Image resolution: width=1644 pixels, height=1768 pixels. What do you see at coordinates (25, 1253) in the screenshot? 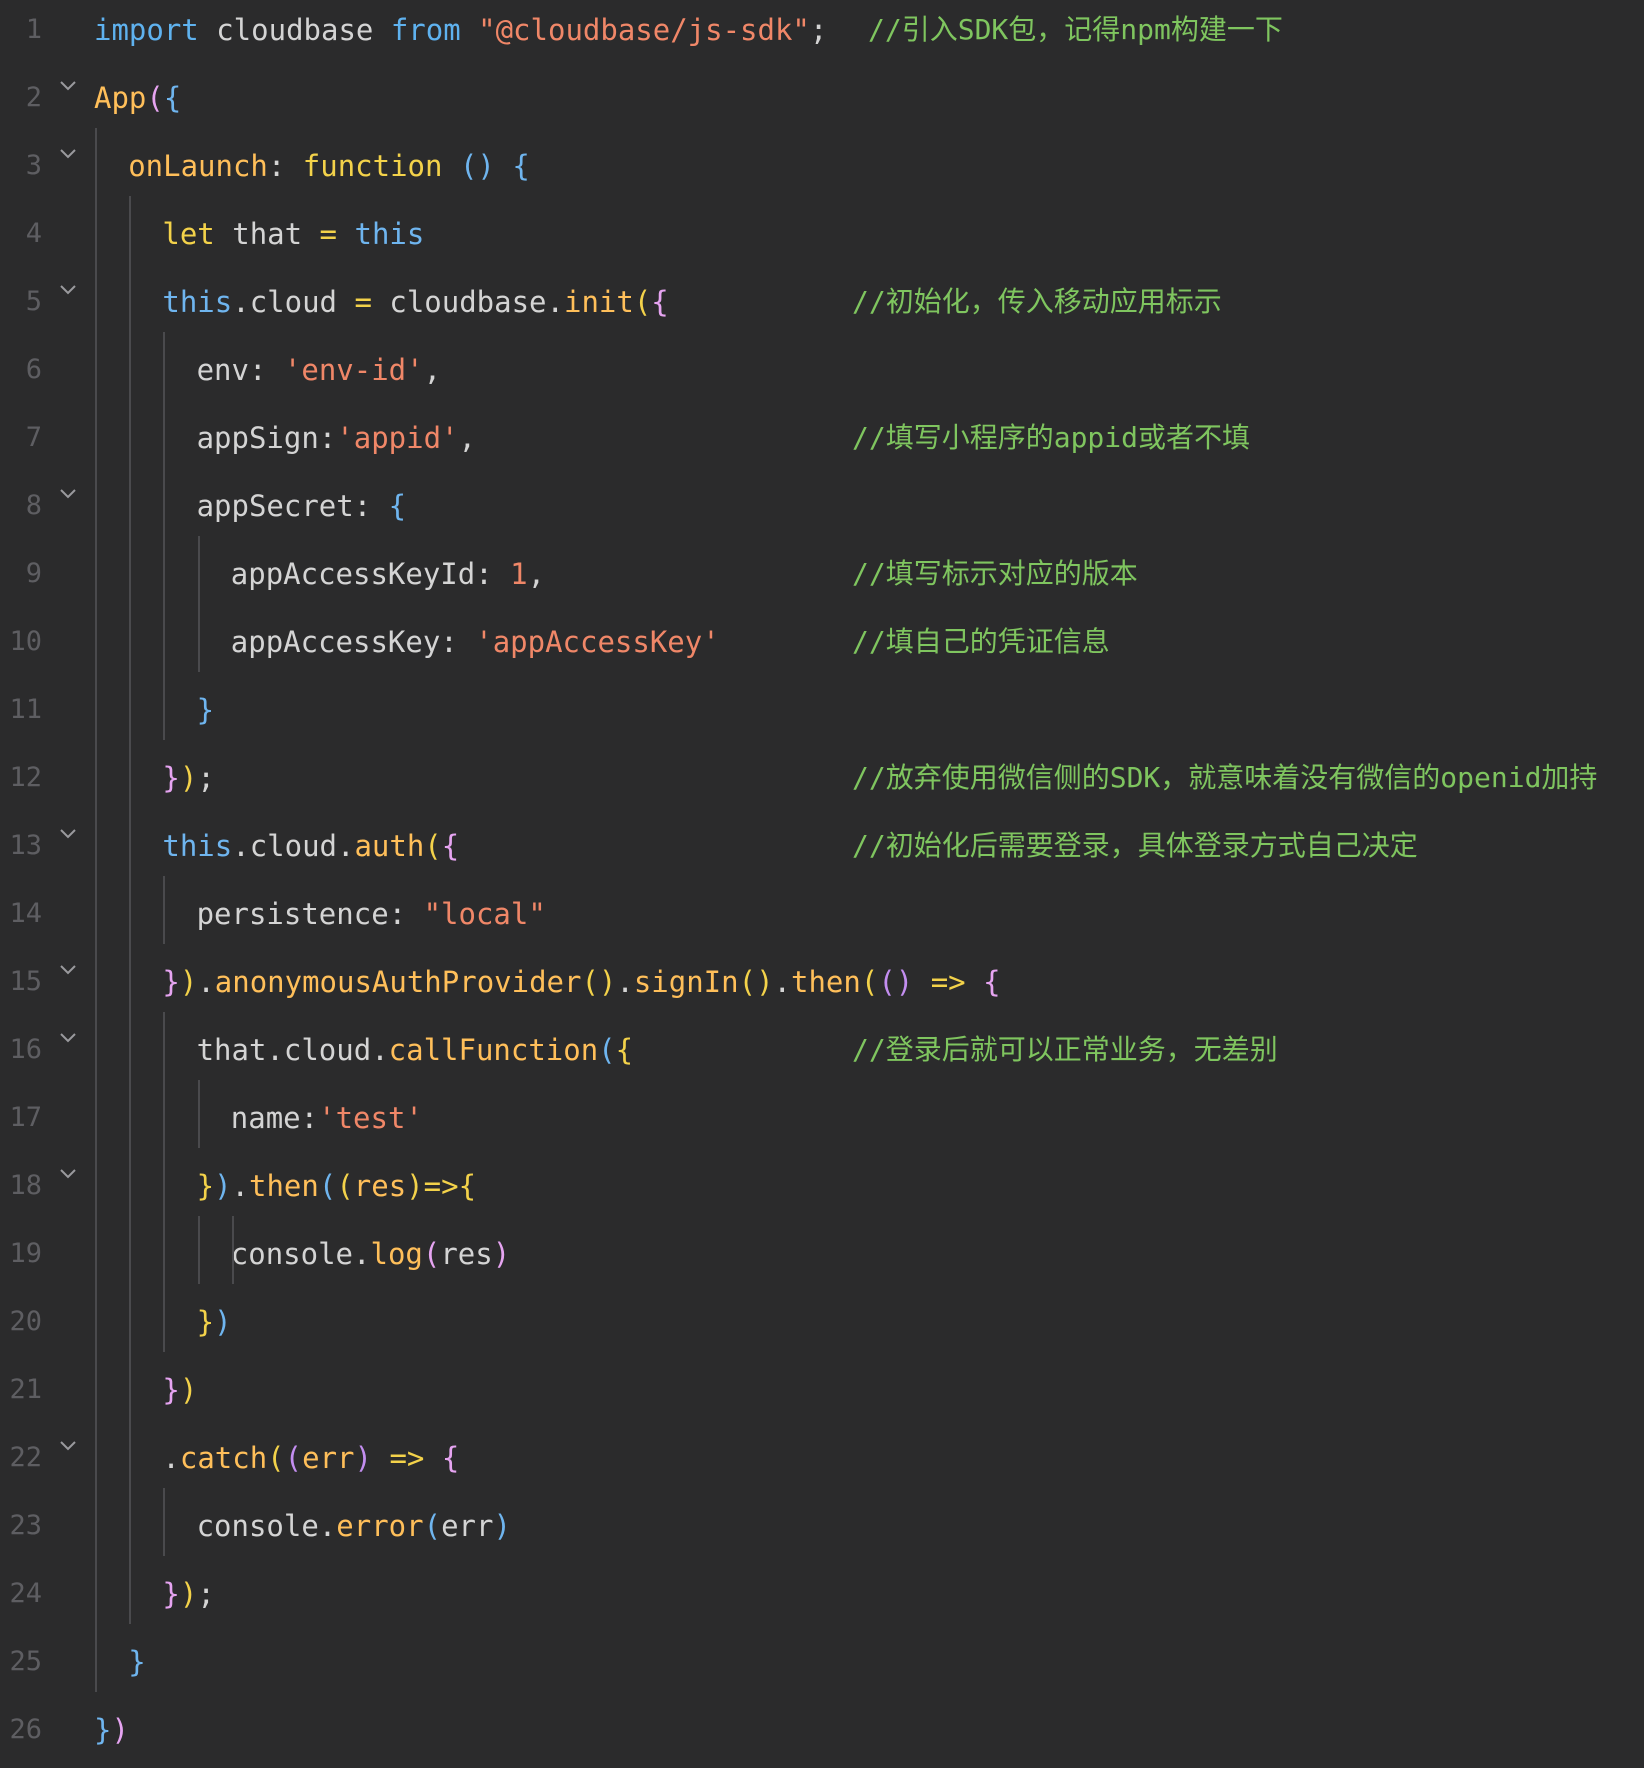
I see `line-number: 19` at bounding box center [25, 1253].